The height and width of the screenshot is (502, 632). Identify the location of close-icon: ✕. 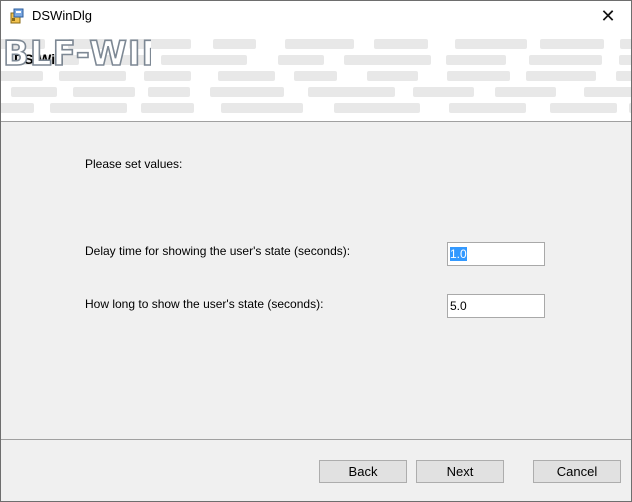
(608, 16).